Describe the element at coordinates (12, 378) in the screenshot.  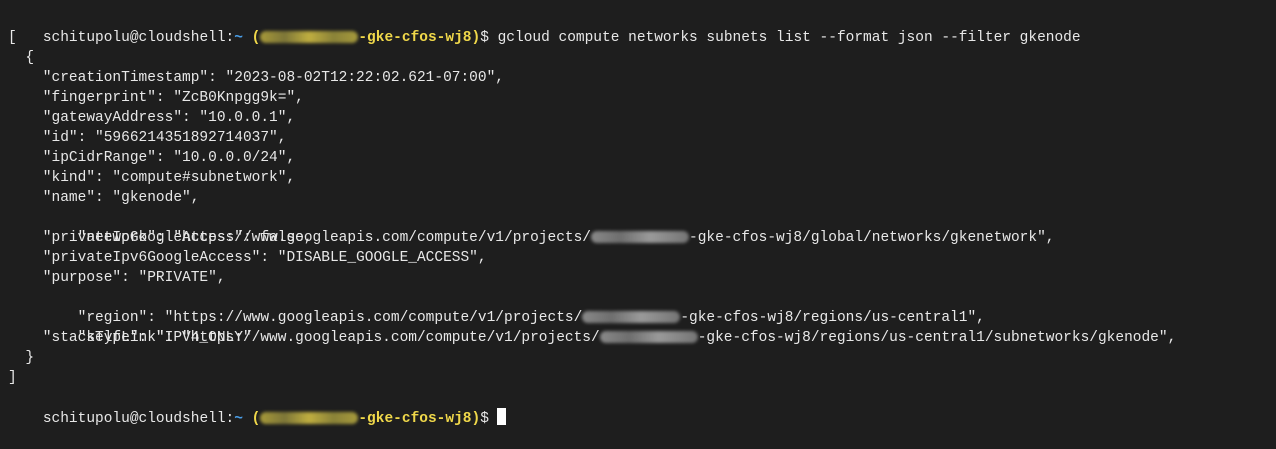
I see `output-line: ]` at that location.